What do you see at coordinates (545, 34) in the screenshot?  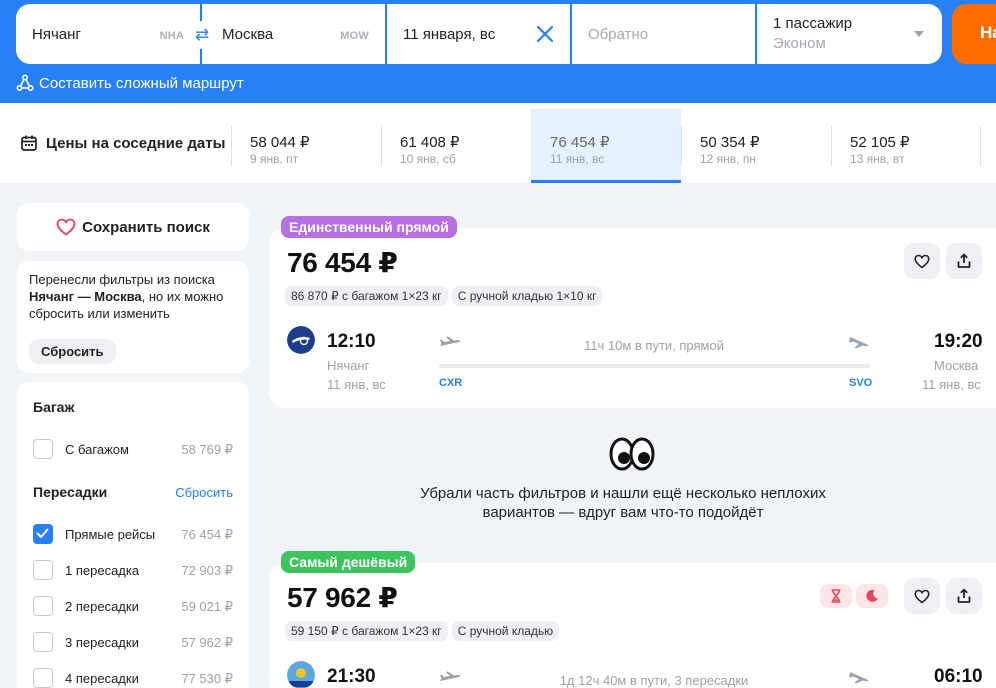 I see `close-icon` at bounding box center [545, 34].